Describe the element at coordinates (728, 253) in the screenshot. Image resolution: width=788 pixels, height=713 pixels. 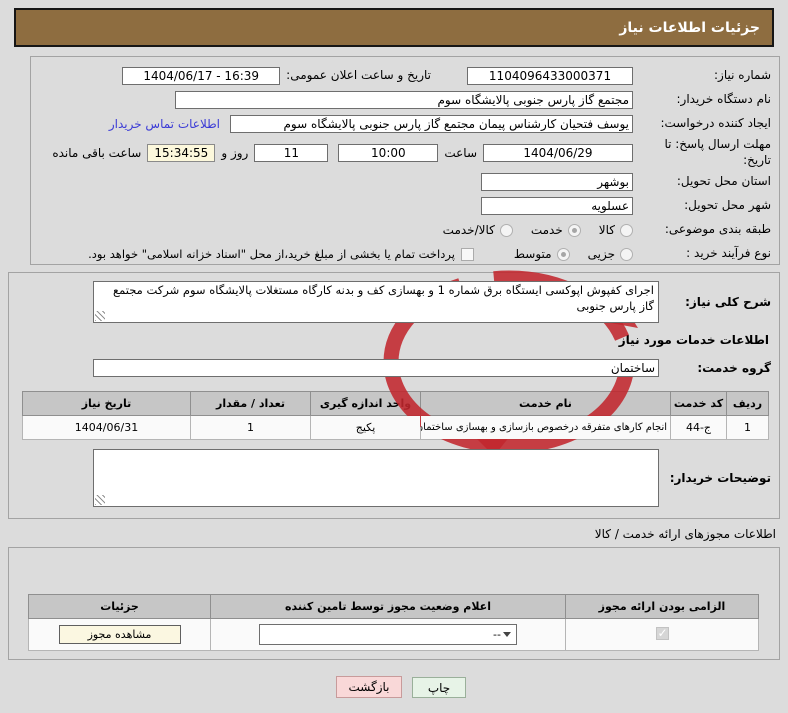
I see `process-type-label: نوع فرآیند خرید :` at that location.